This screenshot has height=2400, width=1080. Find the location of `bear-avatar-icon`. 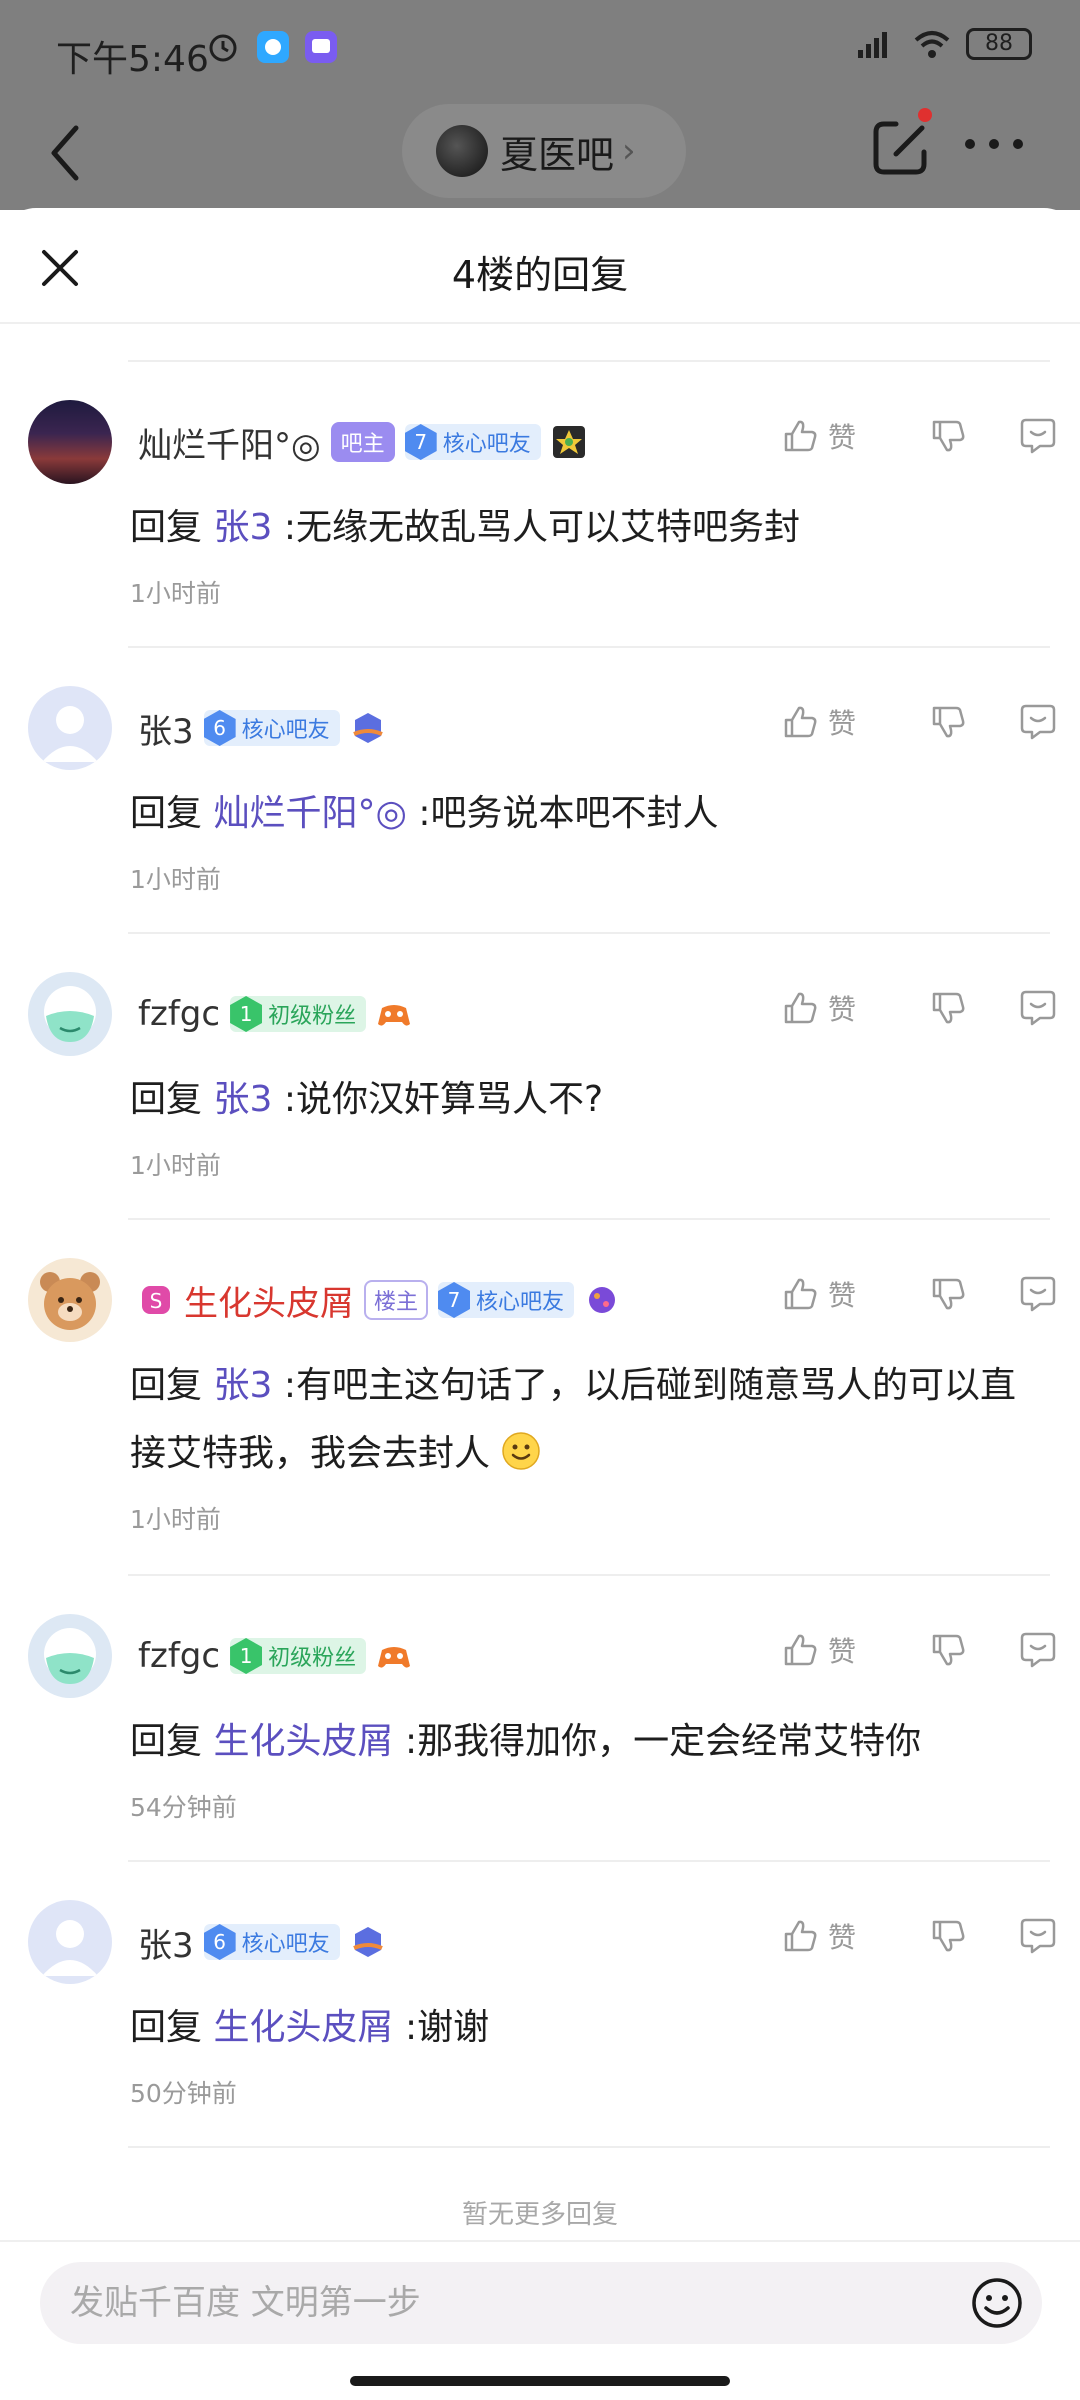

bear-avatar-icon is located at coordinates (70, 1301).